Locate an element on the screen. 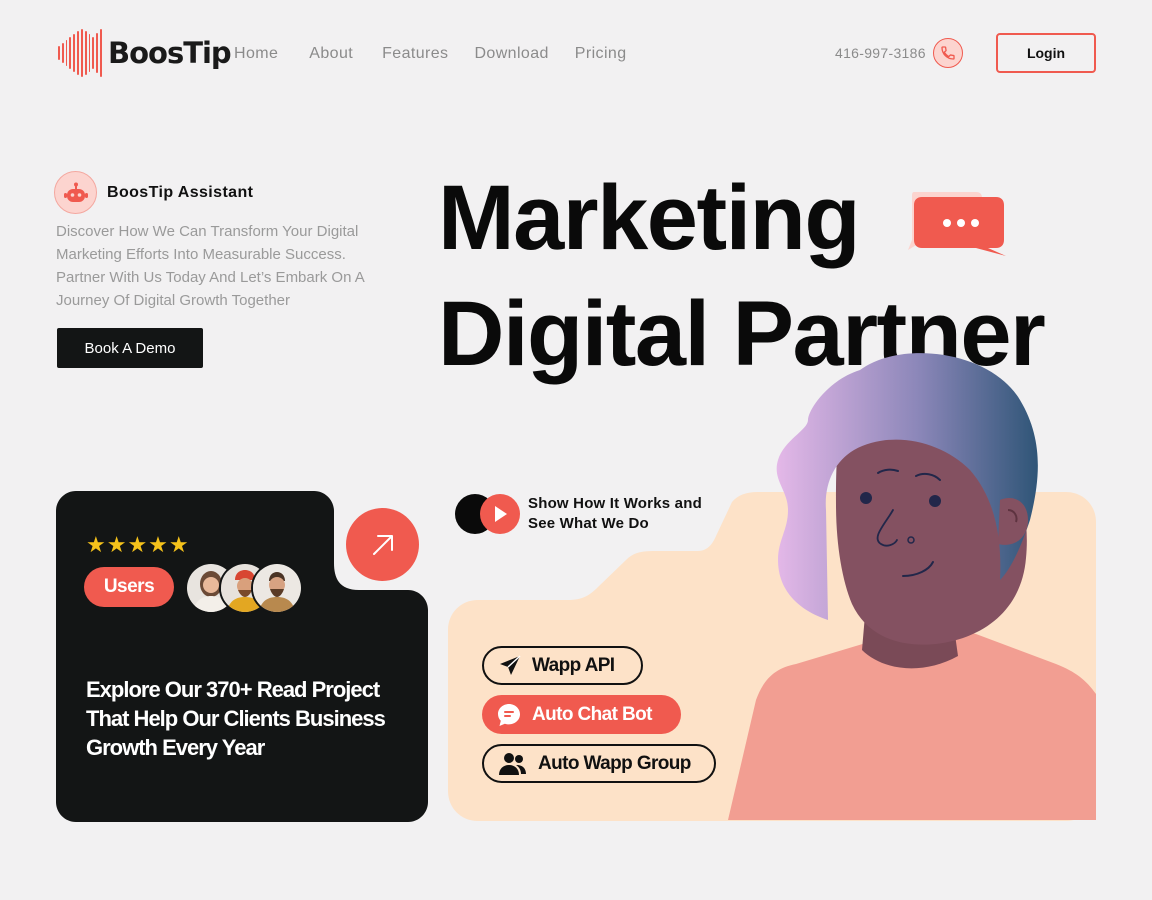 The height and width of the screenshot is (900, 1152). main-nav: Home About Features Download Pricing is located at coordinates (430, 54).